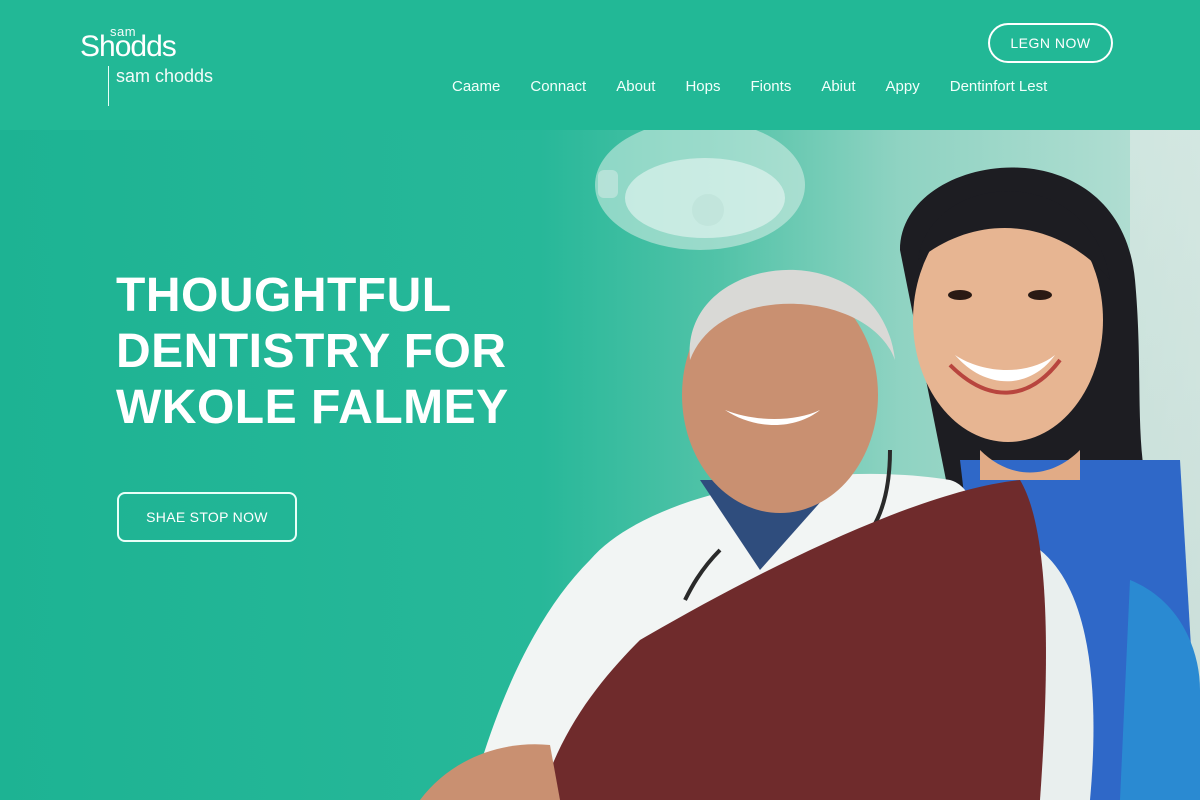  I want to click on nav-item-abiut: Abiut, so click(838, 86).